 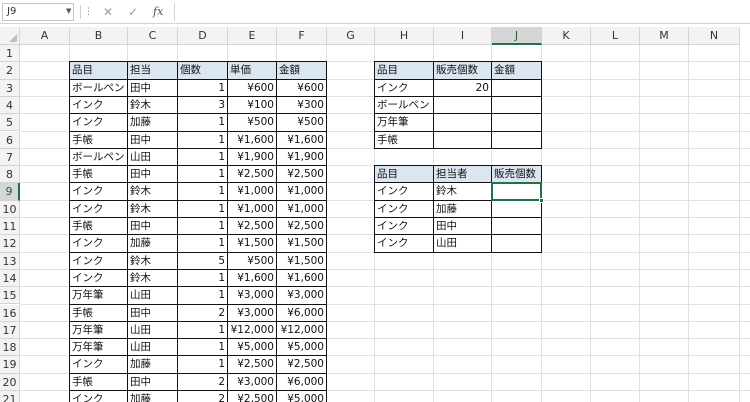 What do you see at coordinates (252, 122) in the screenshot?
I see `sales-table-cell: ¥500` at bounding box center [252, 122].